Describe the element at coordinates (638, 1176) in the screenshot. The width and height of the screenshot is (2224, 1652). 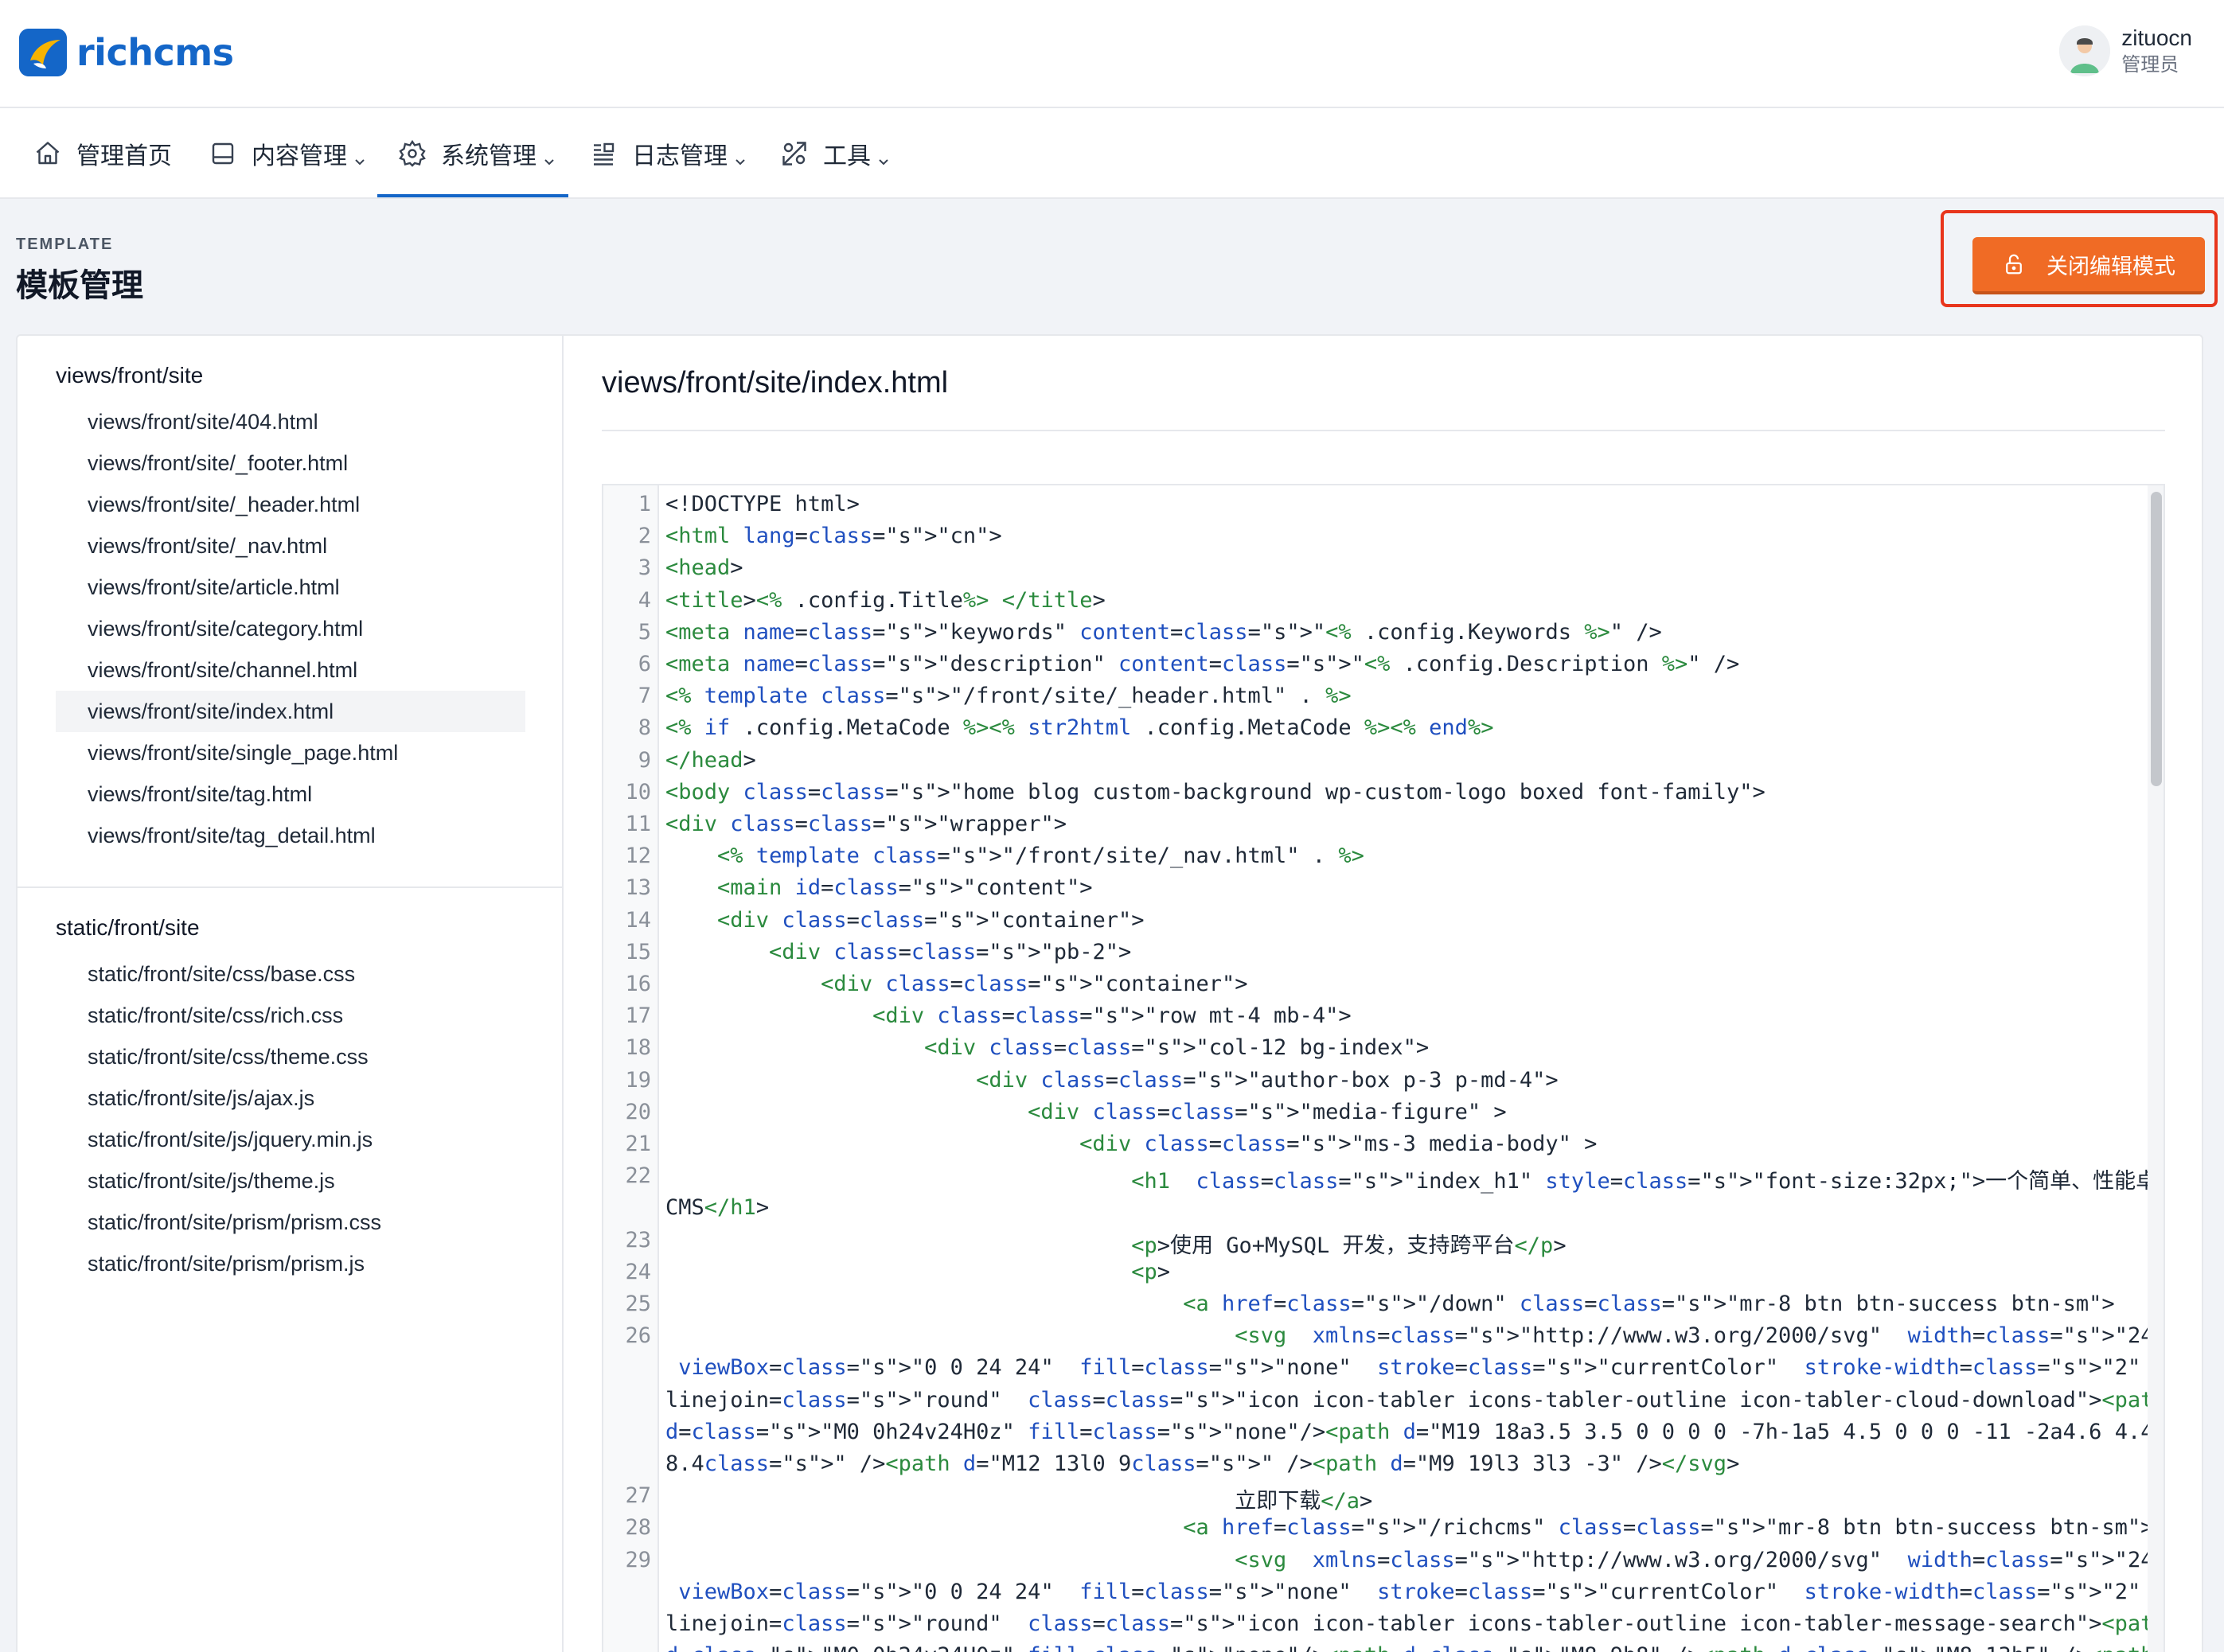
I see `line-number: 22` at that location.